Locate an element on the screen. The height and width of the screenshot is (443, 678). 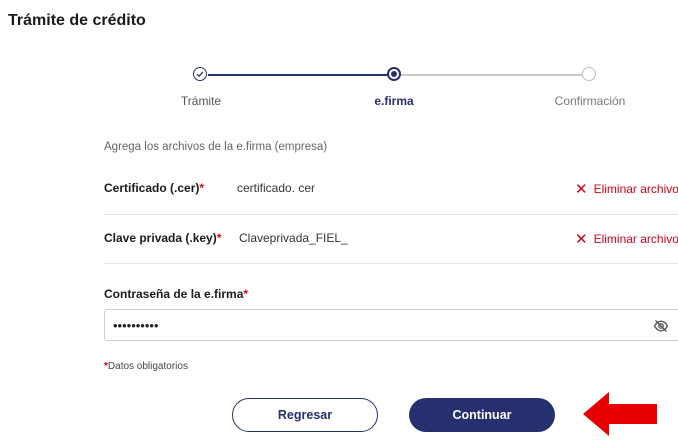
step-active-dot is located at coordinates (394, 74).